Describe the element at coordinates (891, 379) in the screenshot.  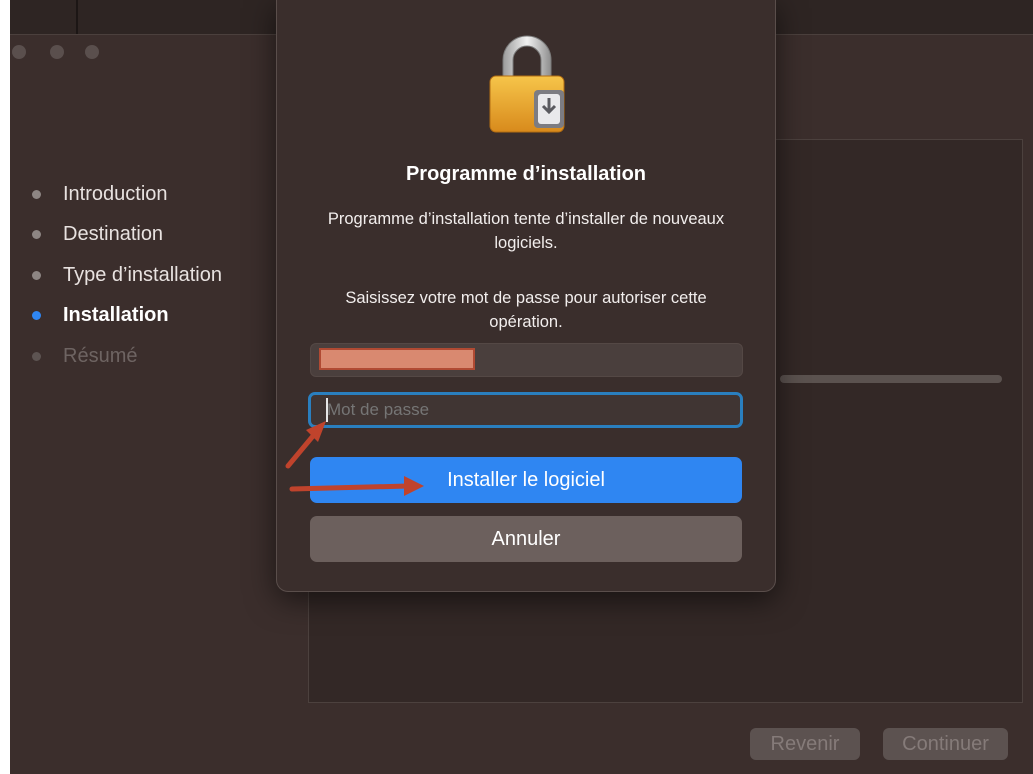
I see `installation-progress-bar` at that location.